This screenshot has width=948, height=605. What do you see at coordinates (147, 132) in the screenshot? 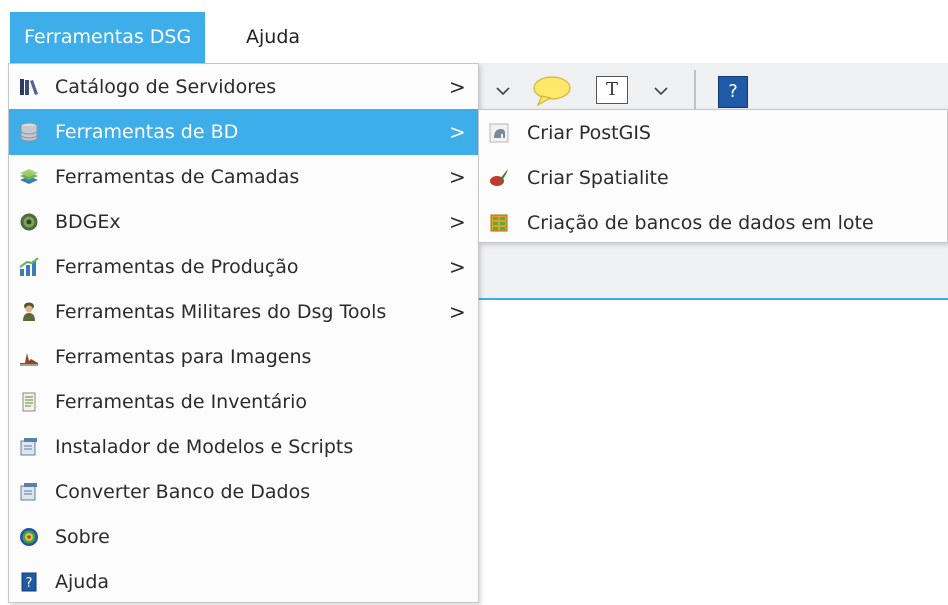
I see `menu-item-label: Ferramentas de BD` at bounding box center [147, 132].